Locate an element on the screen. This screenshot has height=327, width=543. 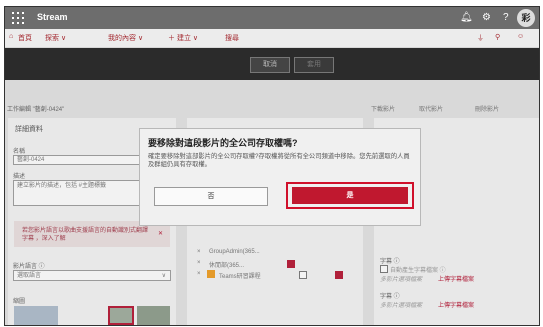
command-bar: 取消 套用 is located at coordinates (272, 64).